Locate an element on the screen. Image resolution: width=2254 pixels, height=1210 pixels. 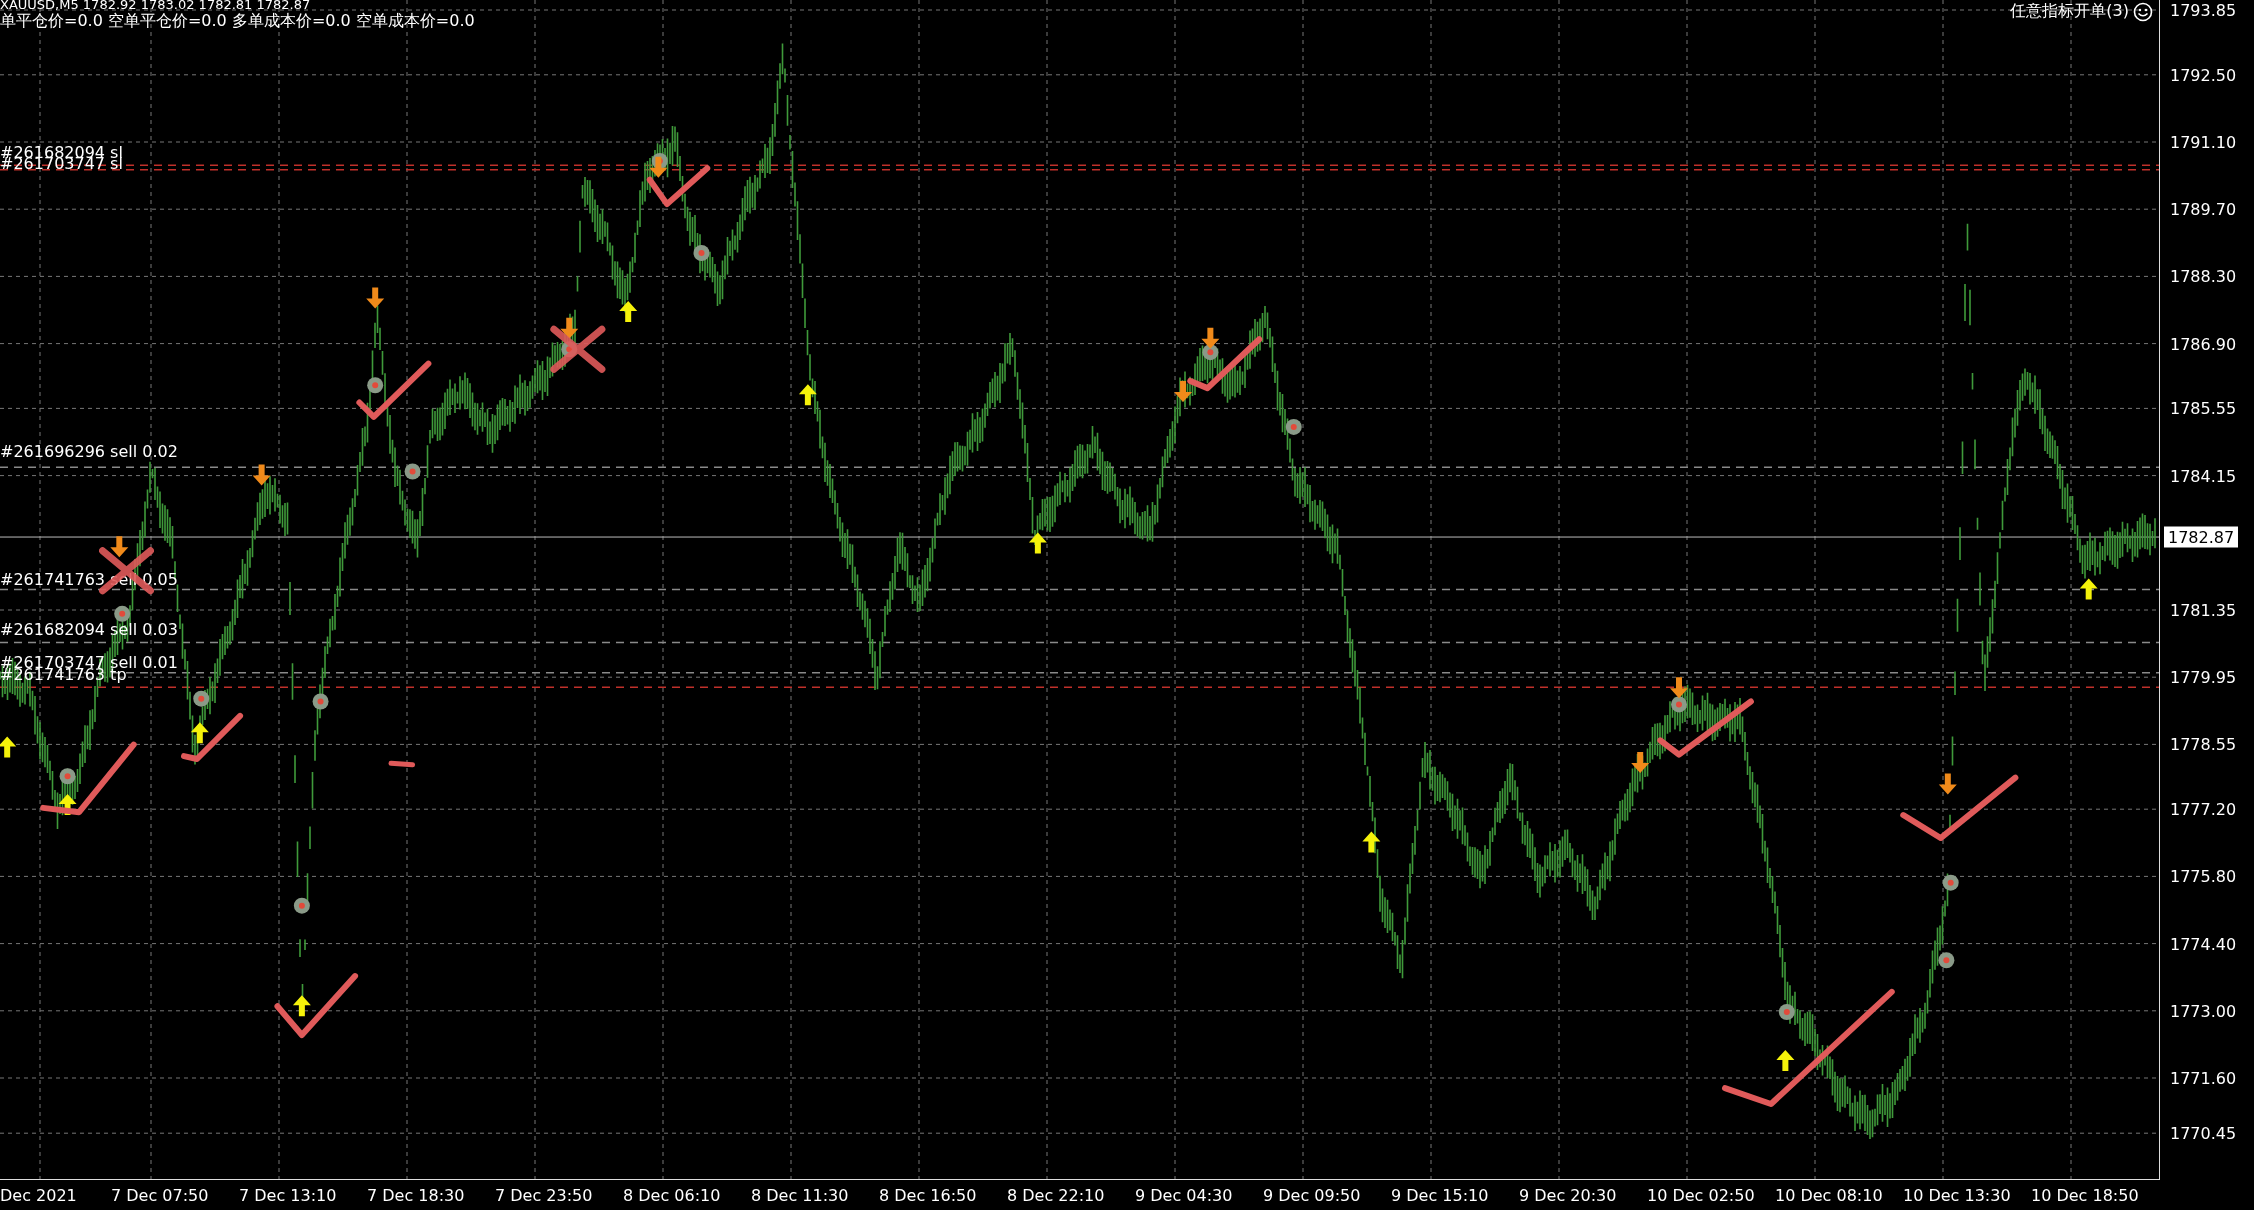
time-tick-label: 8 Dec 11:30 is located at coordinates (800, 1195).